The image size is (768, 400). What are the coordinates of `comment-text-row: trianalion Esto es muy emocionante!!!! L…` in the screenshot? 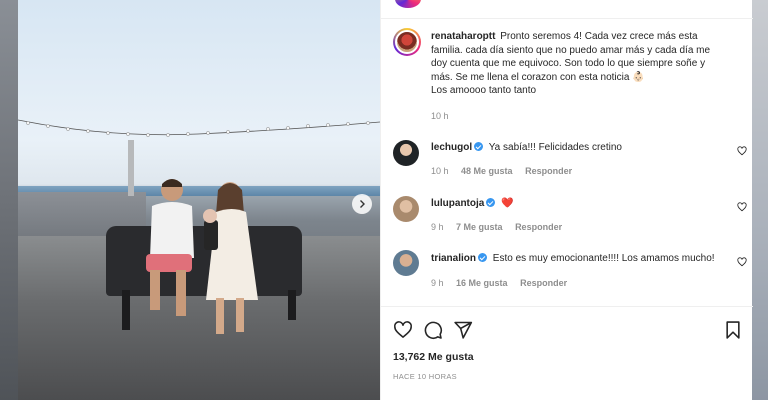 It's located at (576, 258).